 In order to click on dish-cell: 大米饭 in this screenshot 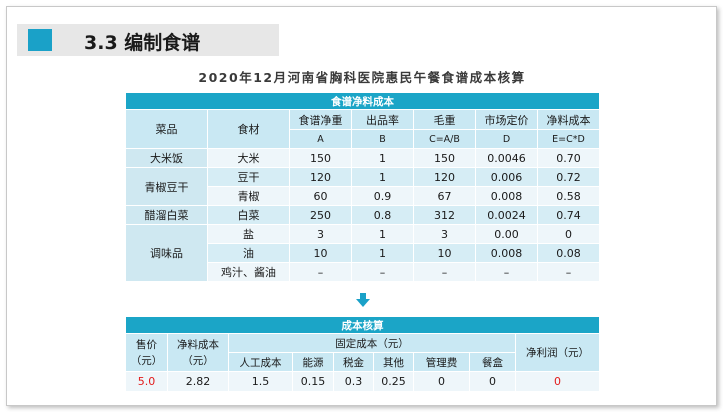, I will do `click(166, 158)`.